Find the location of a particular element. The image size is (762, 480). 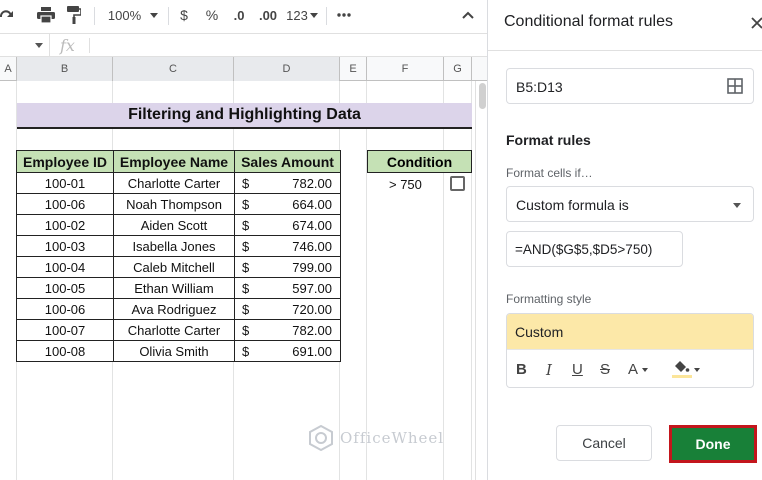

condition-header: Condition is located at coordinates (419, 161).